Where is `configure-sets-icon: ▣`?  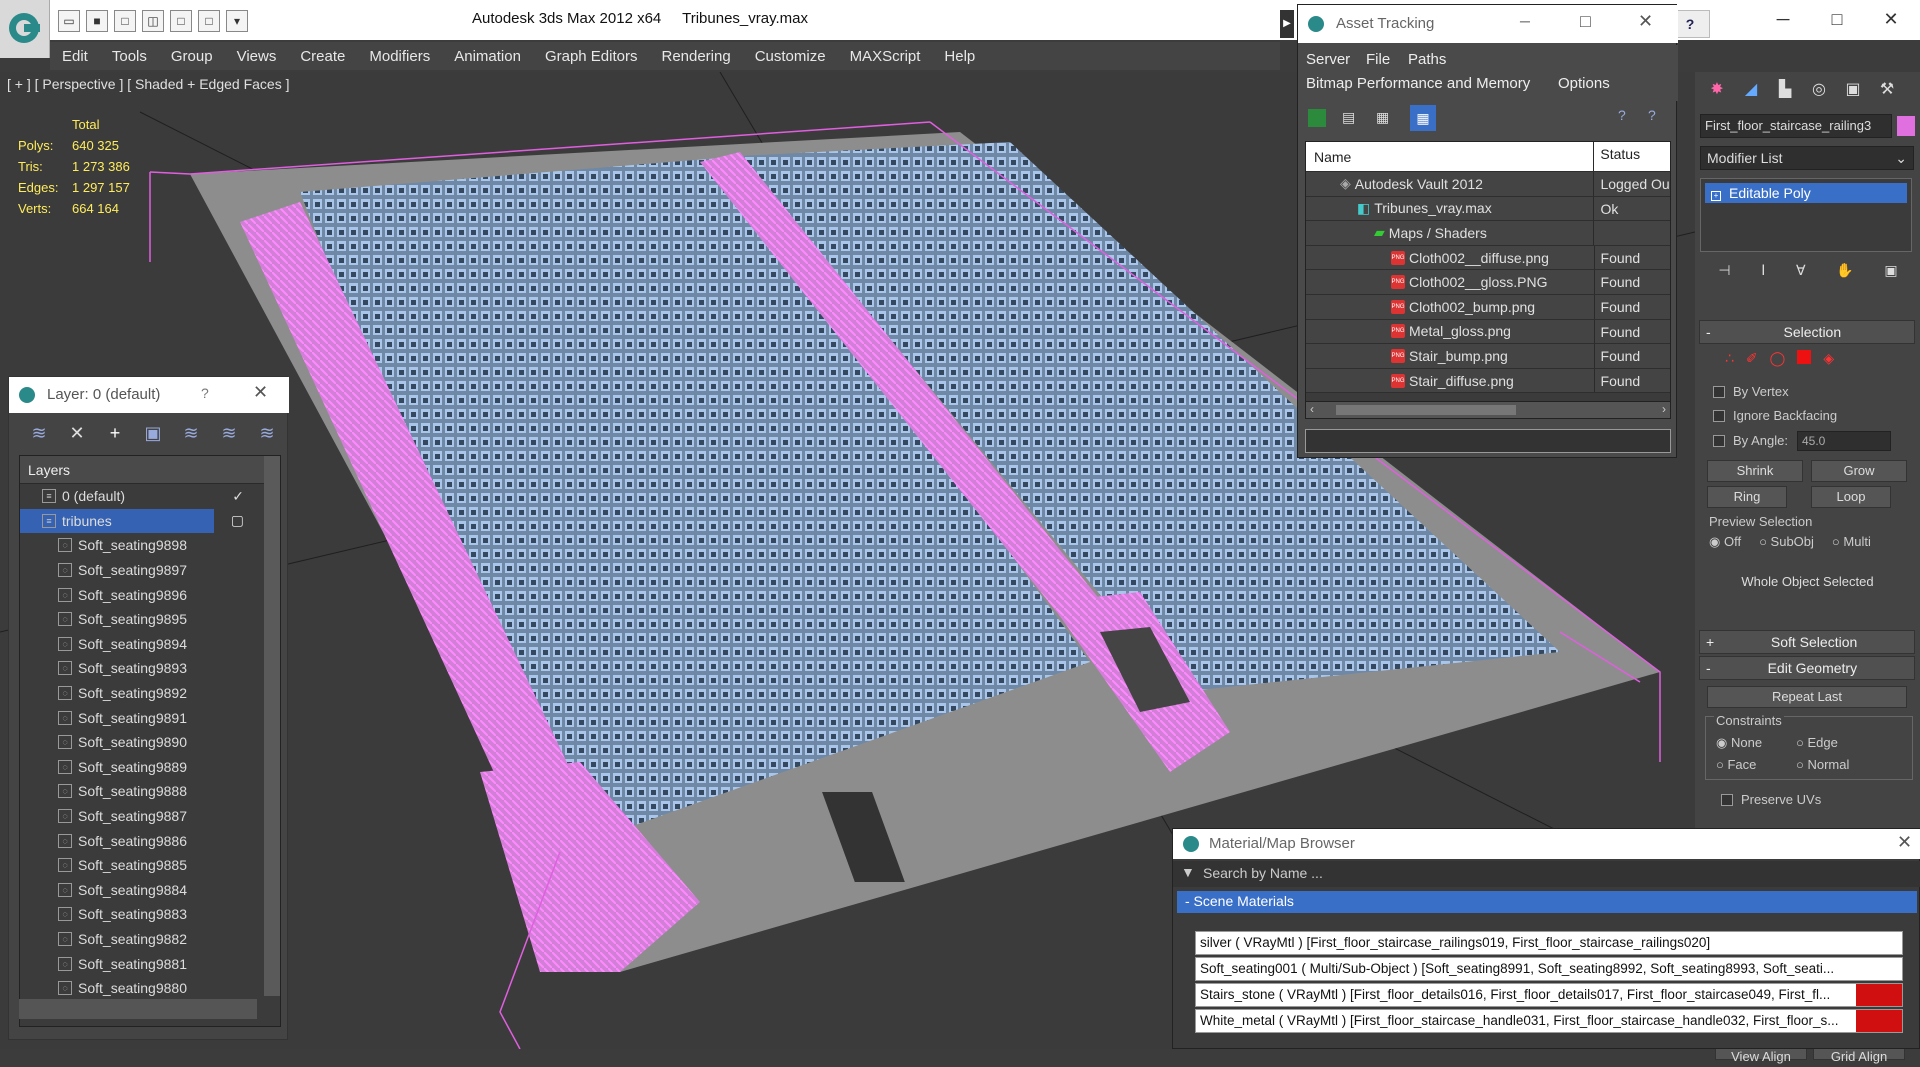 configure-sets-icon: ▣ is located at coordinates (1890, 274).